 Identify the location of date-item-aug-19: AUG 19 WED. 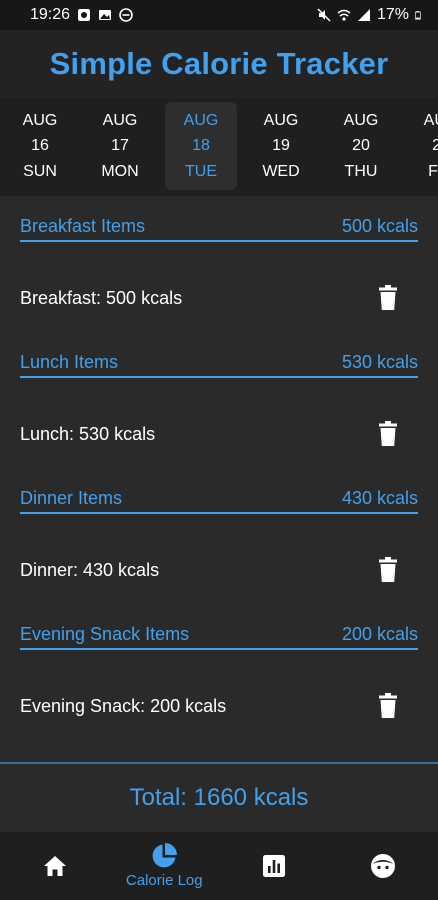
(281, 146).